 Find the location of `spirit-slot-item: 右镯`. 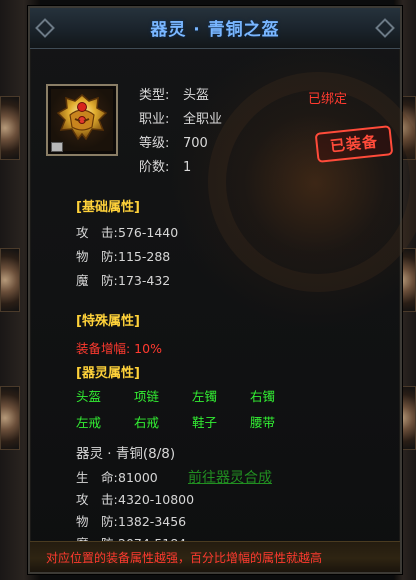

spirit-slot-item: 右镯 is located at coordinates (263, 396).